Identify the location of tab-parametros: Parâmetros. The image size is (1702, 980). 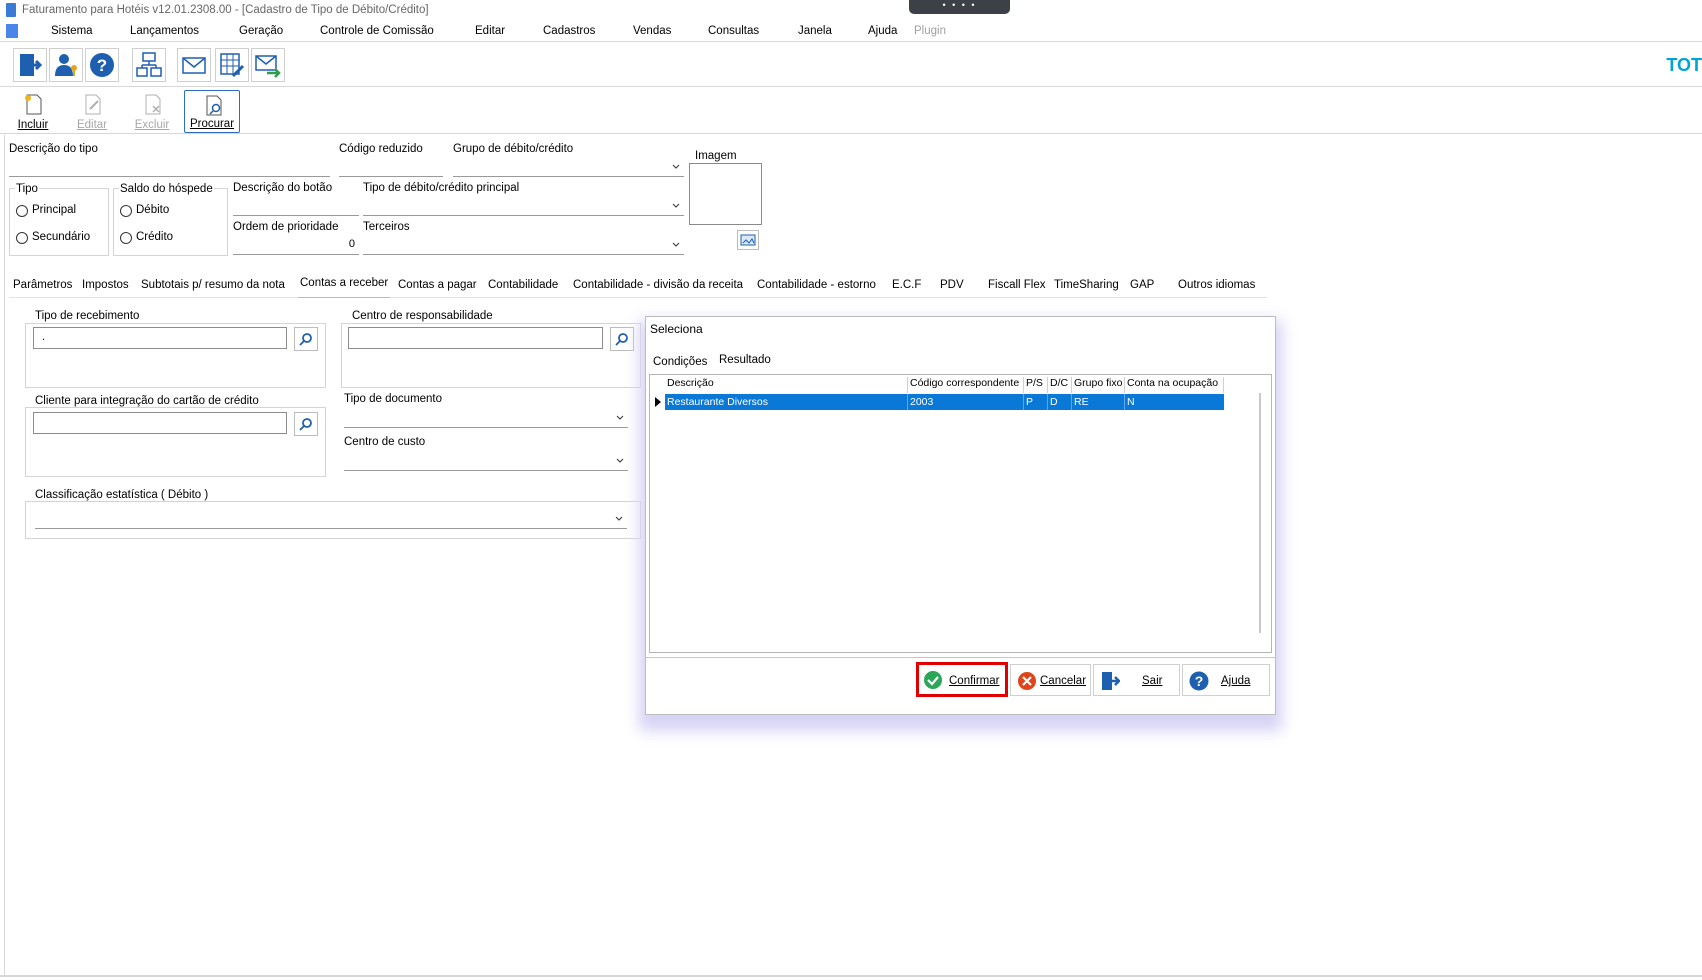
(42, 285).